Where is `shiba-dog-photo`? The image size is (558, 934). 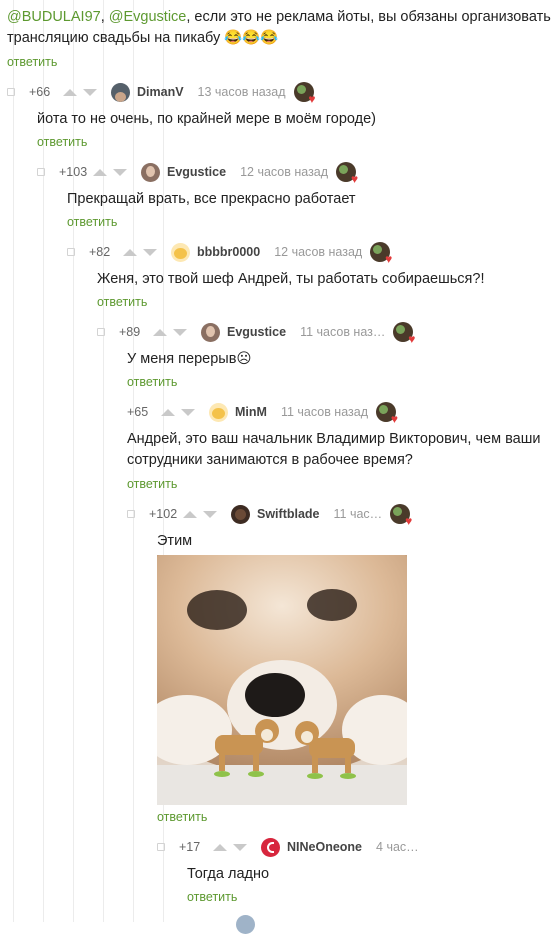
shiba-dog-photo is located at coordinates (282, 680).